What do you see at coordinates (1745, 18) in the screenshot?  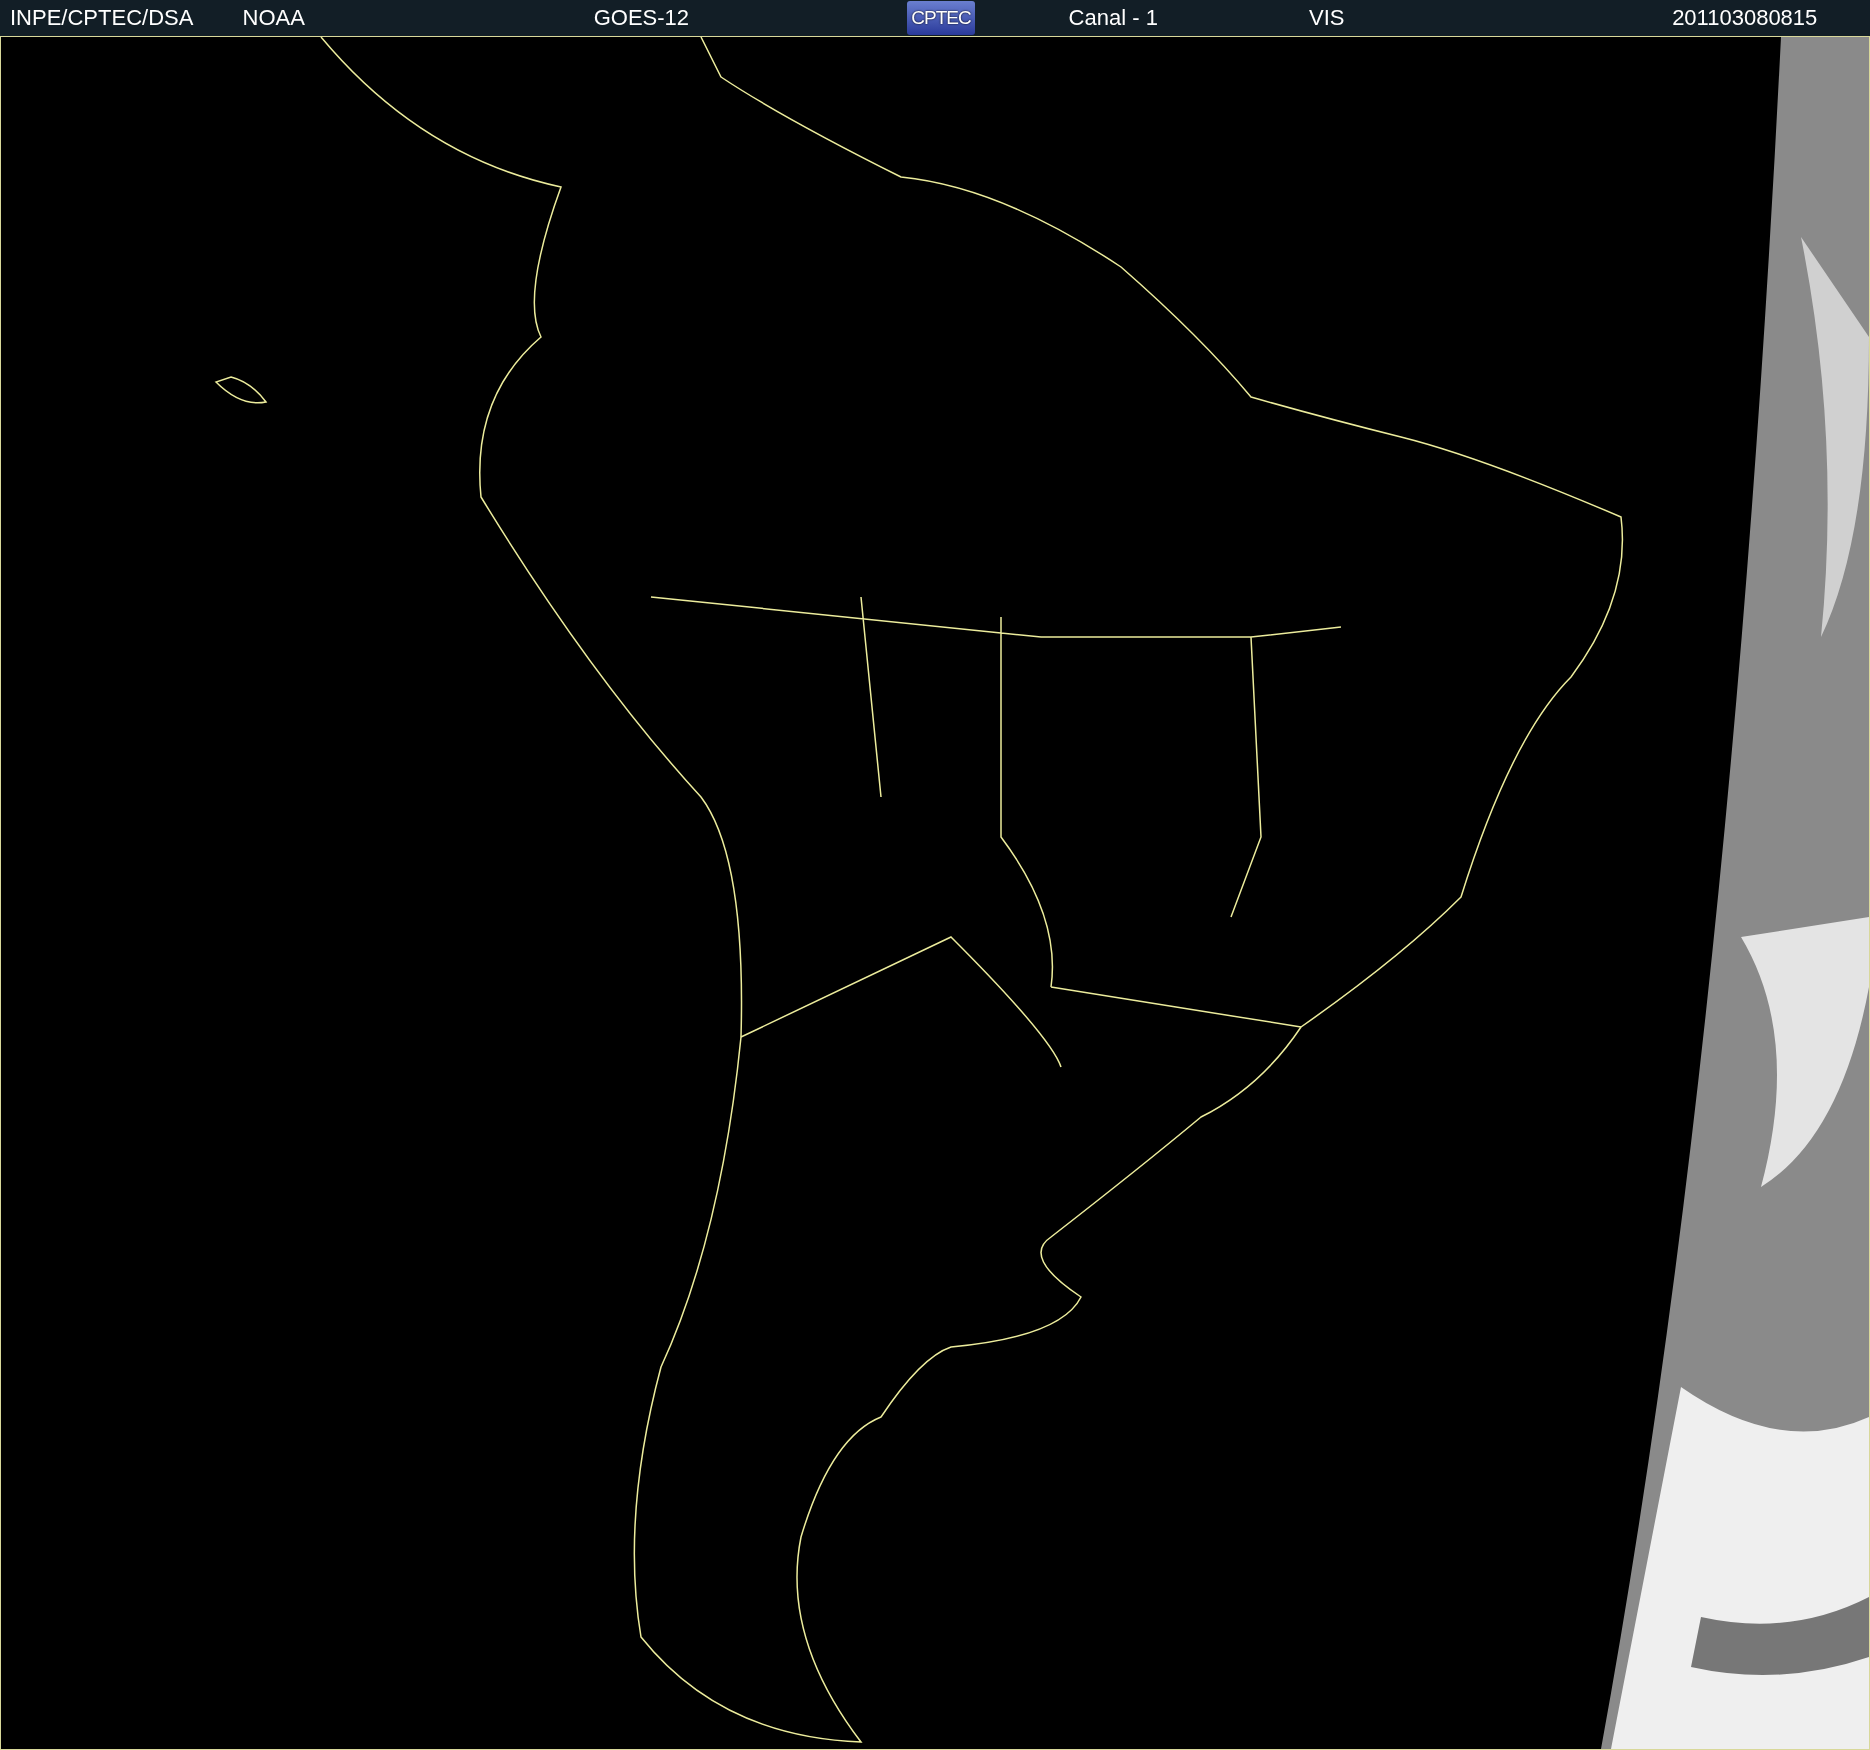 I see `timestamp-label: 201103080815` at bounding box center [1745, 18].